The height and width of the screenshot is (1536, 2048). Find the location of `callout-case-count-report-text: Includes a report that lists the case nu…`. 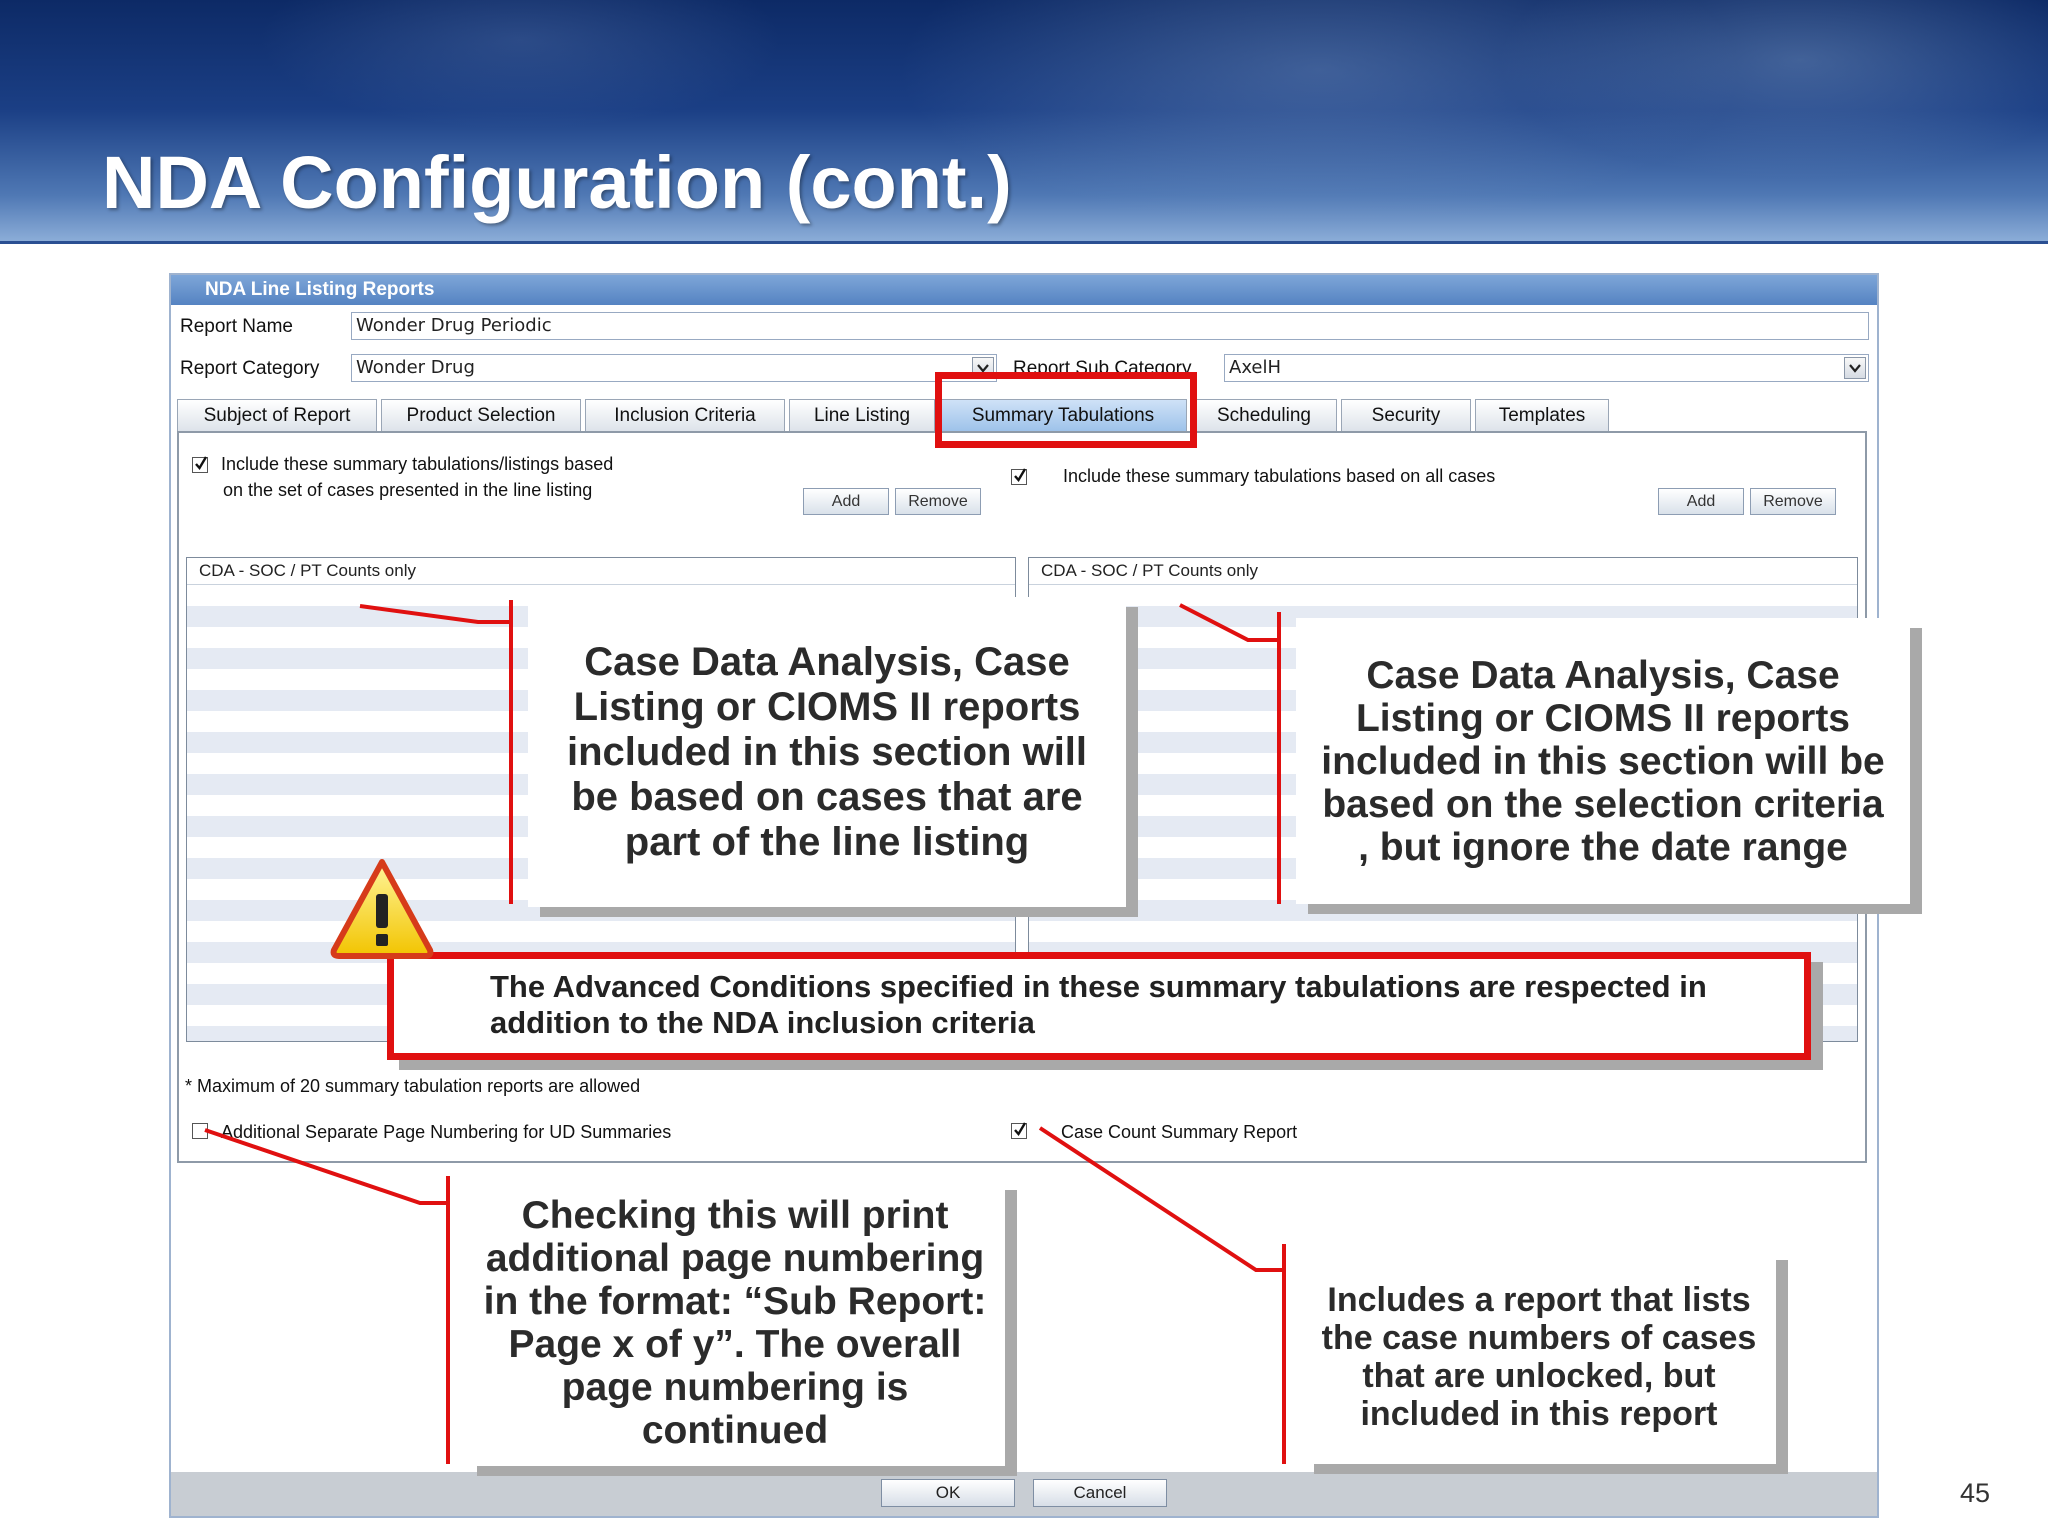

callout-case-count-report-text: Includes a report that lists the case nu… is located at coordinates (1539, 1357).